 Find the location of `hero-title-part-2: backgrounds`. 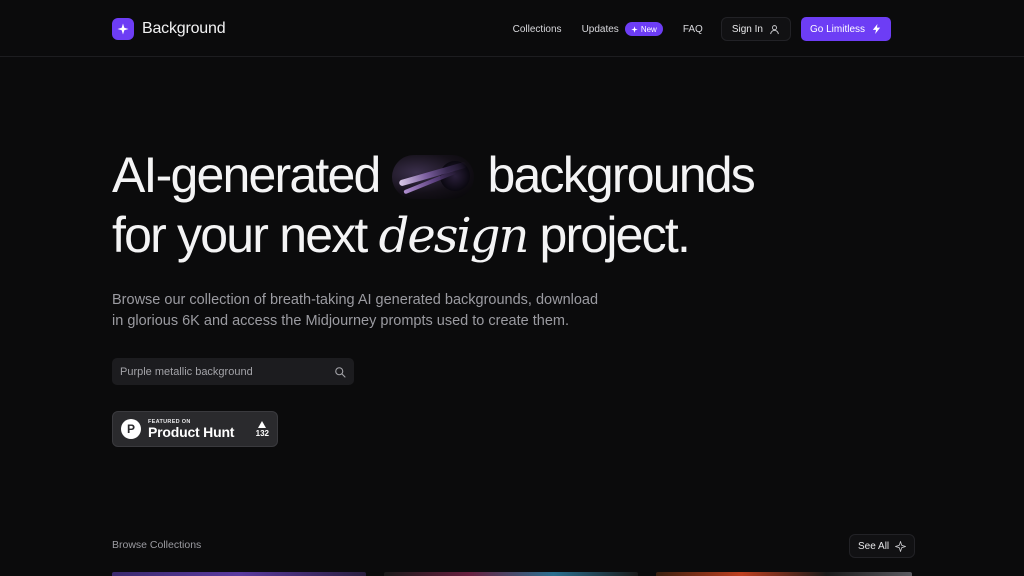

hero-title-part-2: backgrounds is located at coordinates (621, 175).